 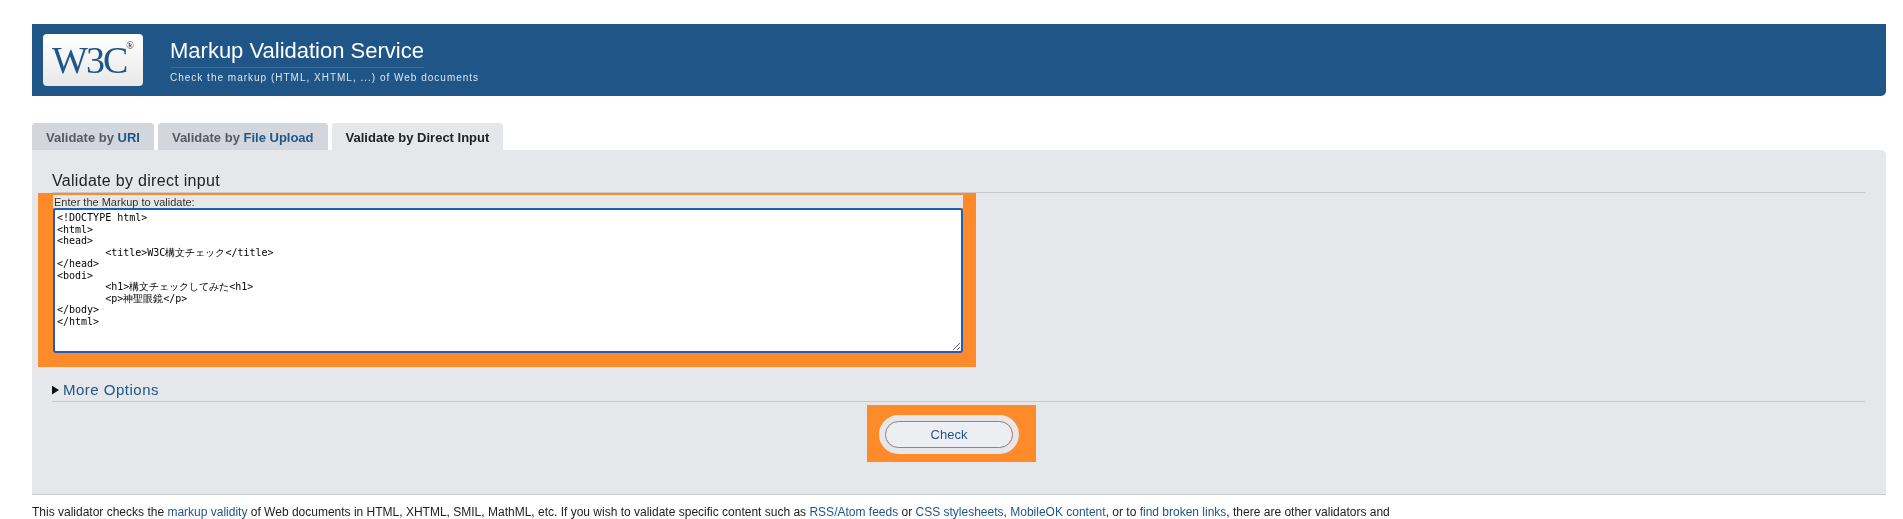 I want to click on page-subtitle: Check the markup (HTML, XHTML, ...) of Web documents, so click(x=325, y=77).